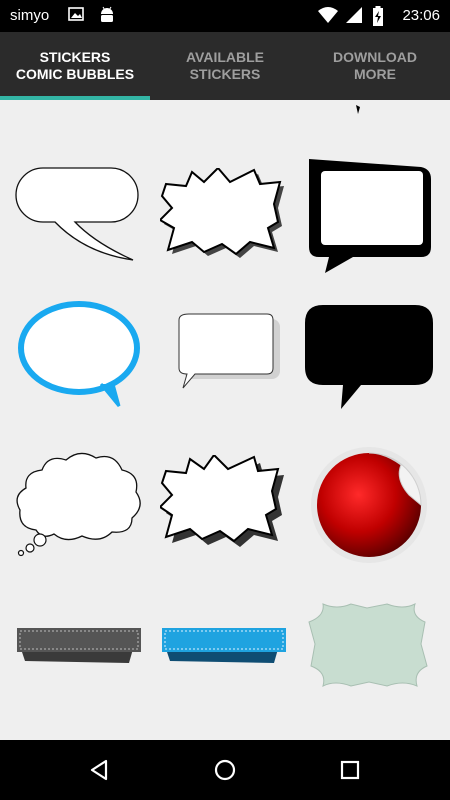 Image resolution: width=450 pixels, height=800 pixels. What do you see at coordinates (79, 503) in the screenshot?
I see `thought-cloud-bubble` at bounding box center [79, 503].